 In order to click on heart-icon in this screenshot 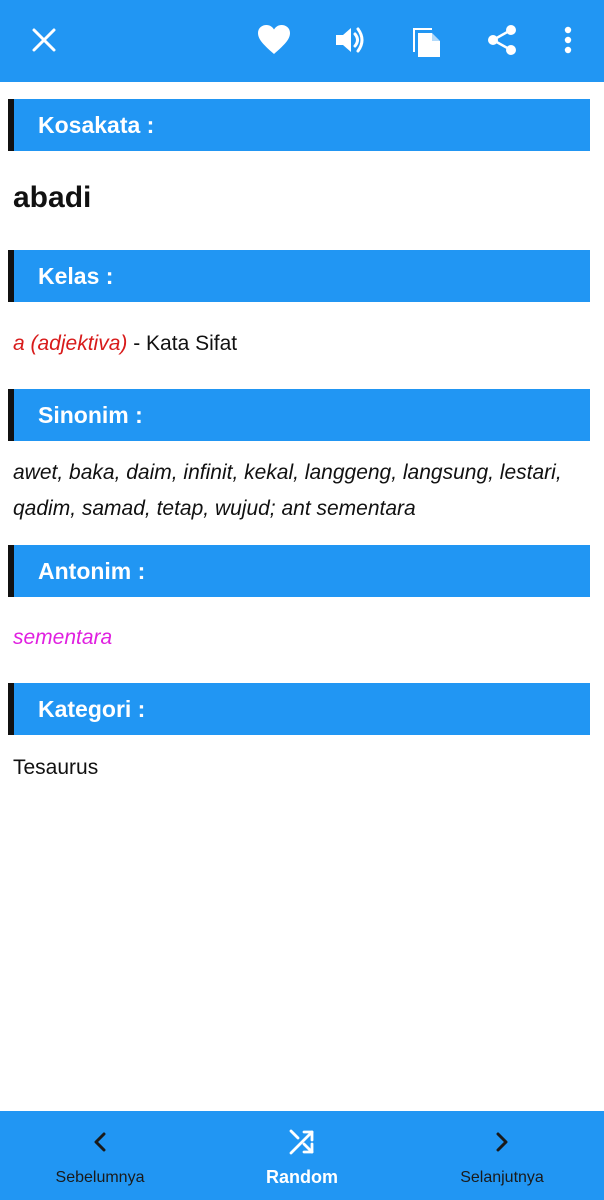, I will do `click(274, 39)`.